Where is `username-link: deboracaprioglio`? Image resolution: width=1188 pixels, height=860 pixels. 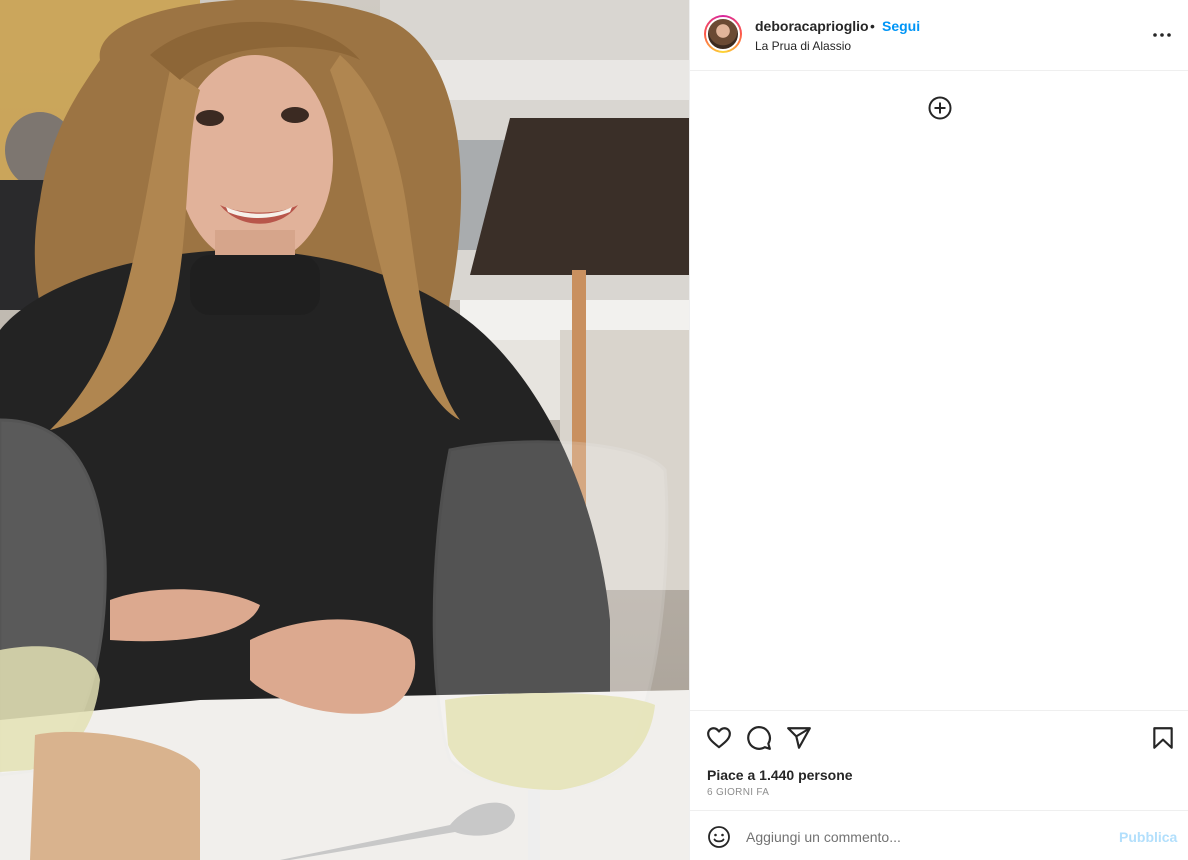 username-link: deboracaprioglio is located at coordinates (812, 26).